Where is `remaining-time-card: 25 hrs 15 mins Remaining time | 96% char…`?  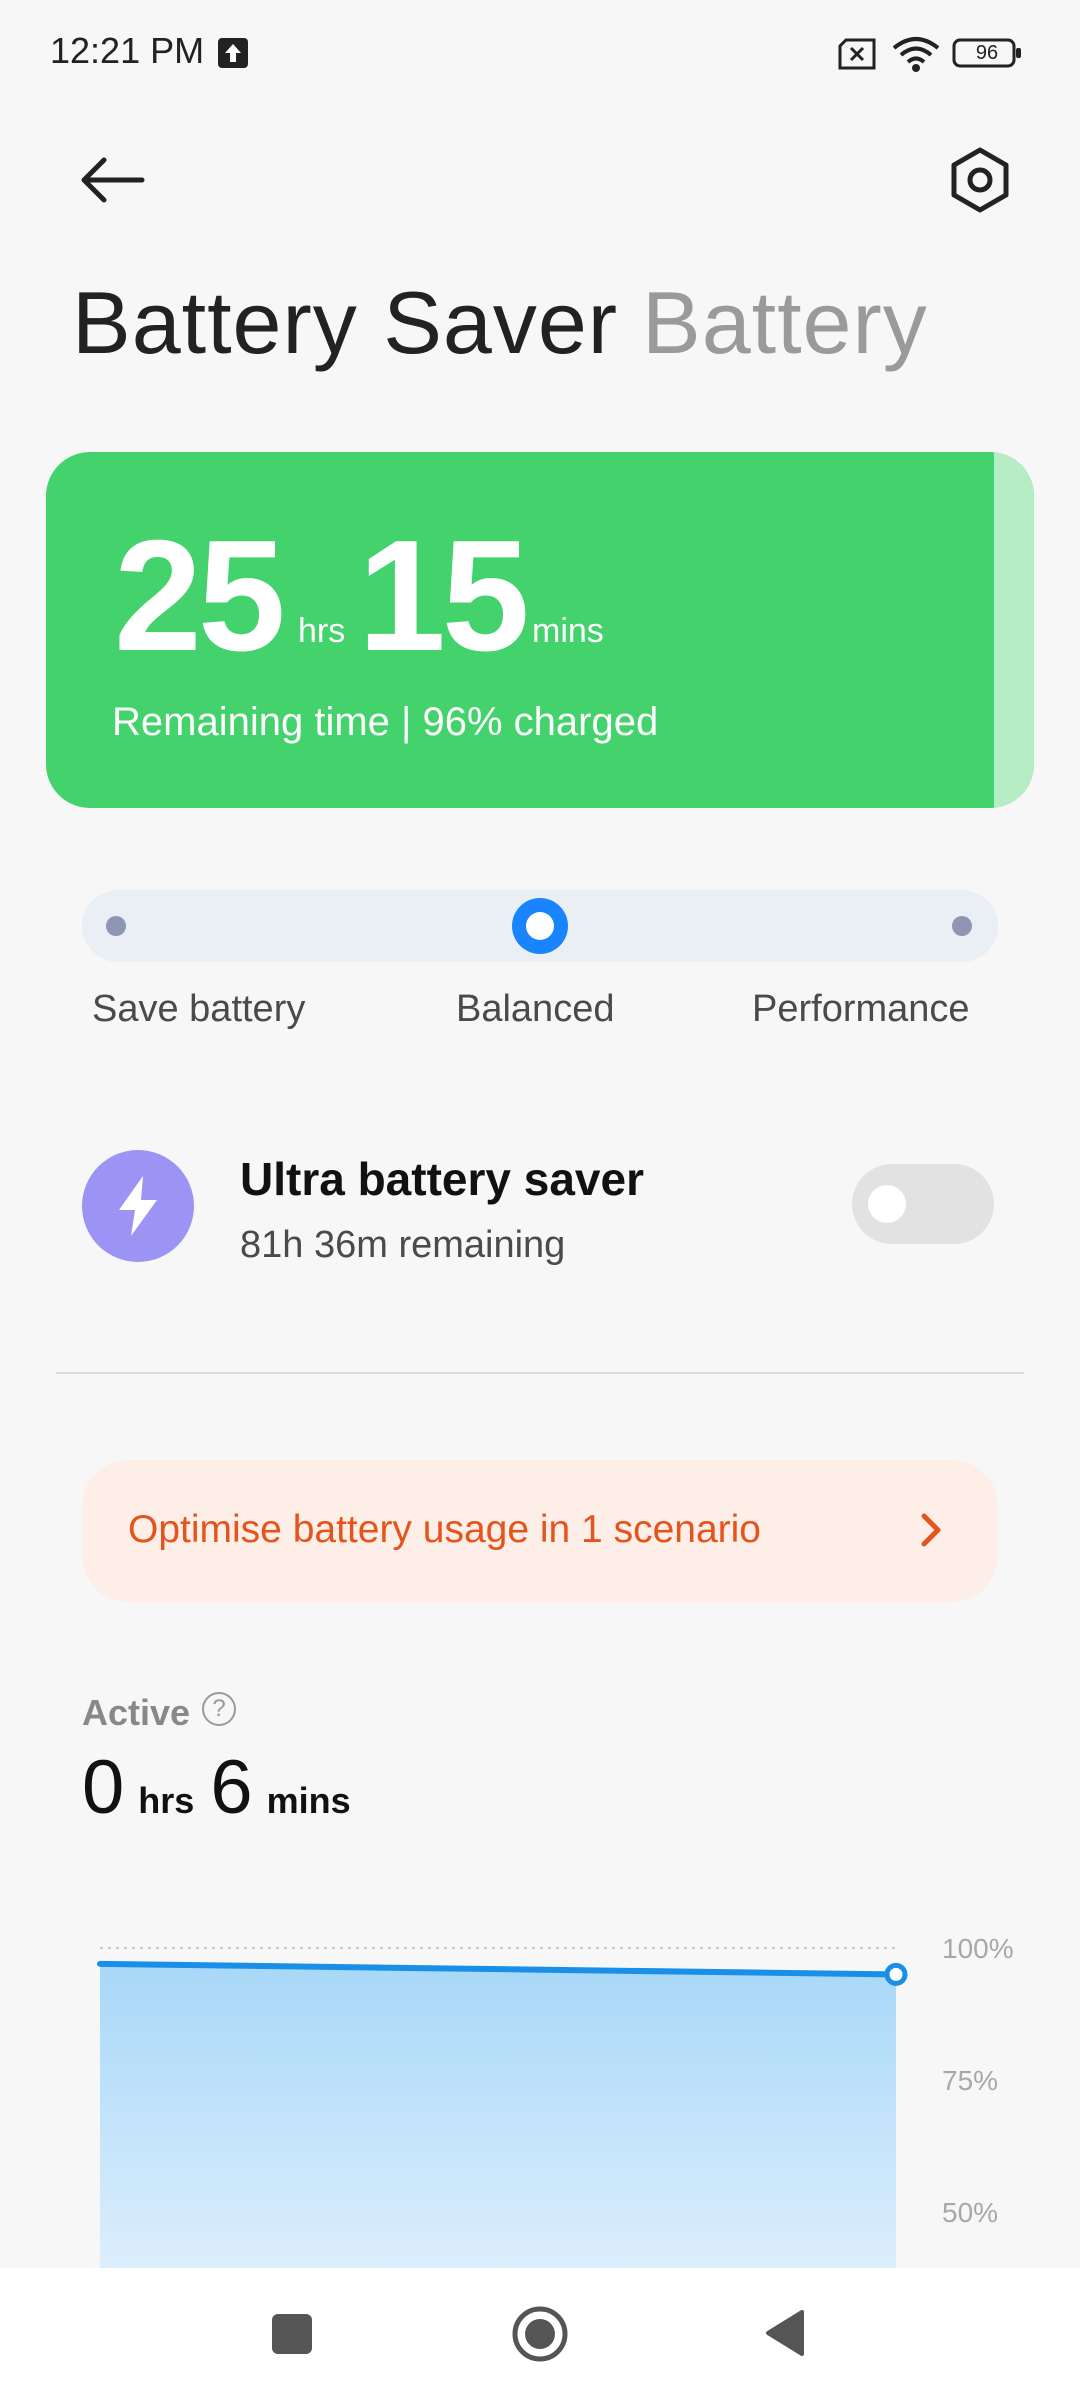 remaining-time-card: 25 hrs 15 mins Remaining time | 96% char… is located at coordinates (540, 630).